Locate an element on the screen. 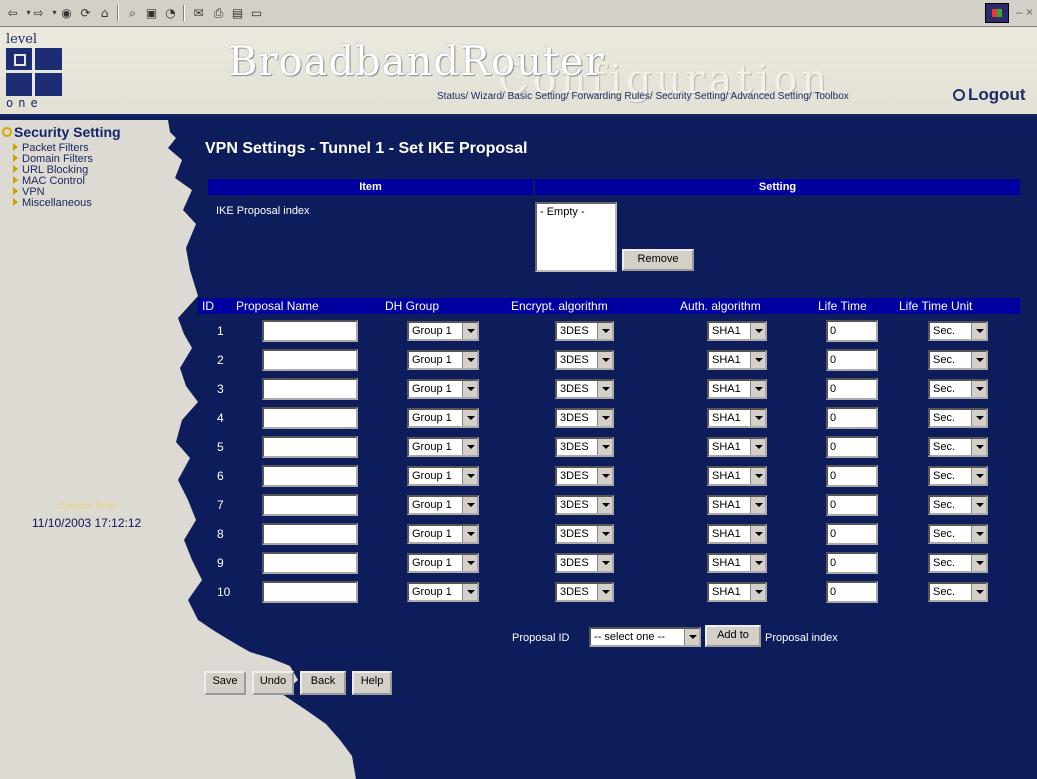 Image resolution: width=1037 pixels, height=779 pixels. mail-icon: ✉ is located at coordinates (198, 13).